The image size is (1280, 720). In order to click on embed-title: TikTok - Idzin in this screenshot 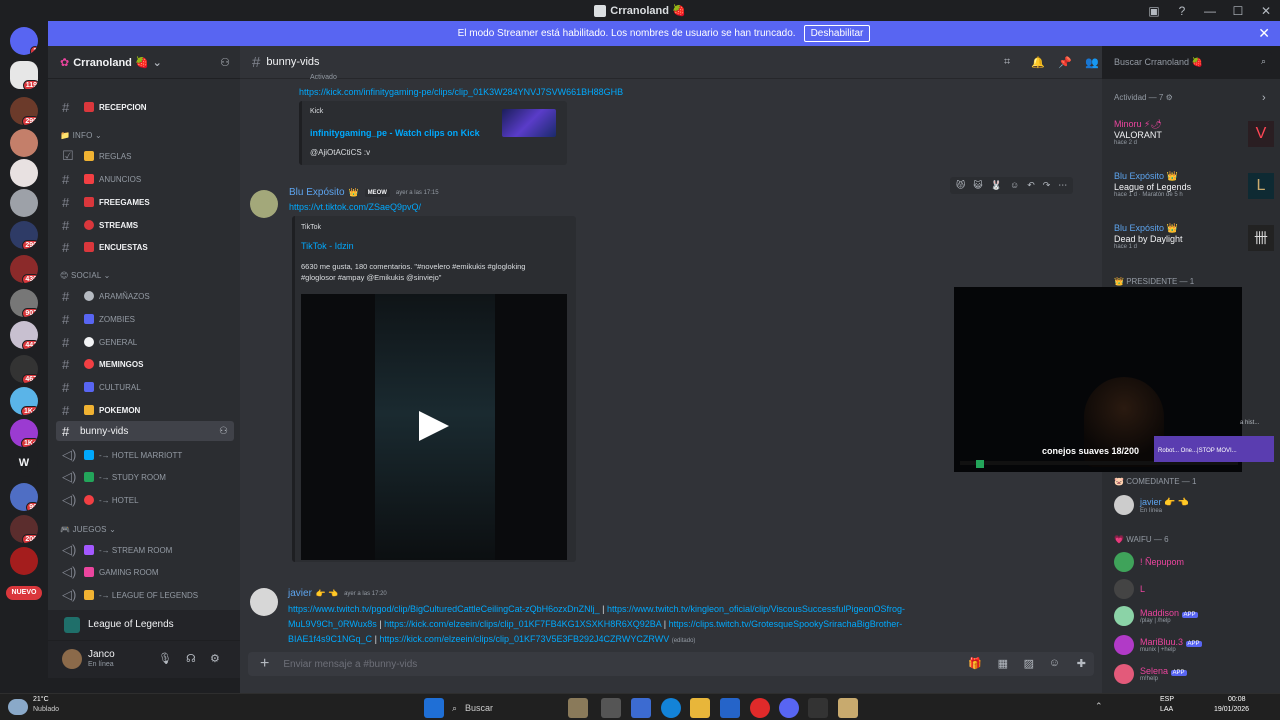, I will do `click(327, 246)`.